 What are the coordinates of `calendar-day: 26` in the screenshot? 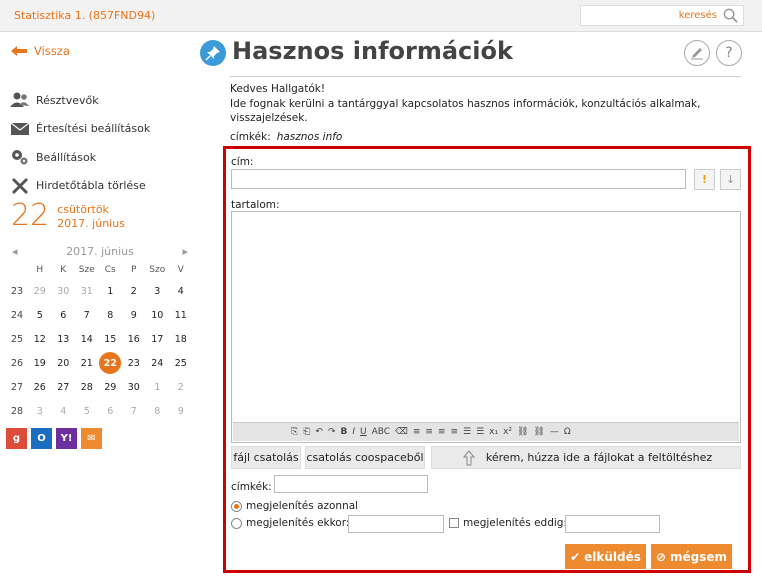 It's located at (40, 387).